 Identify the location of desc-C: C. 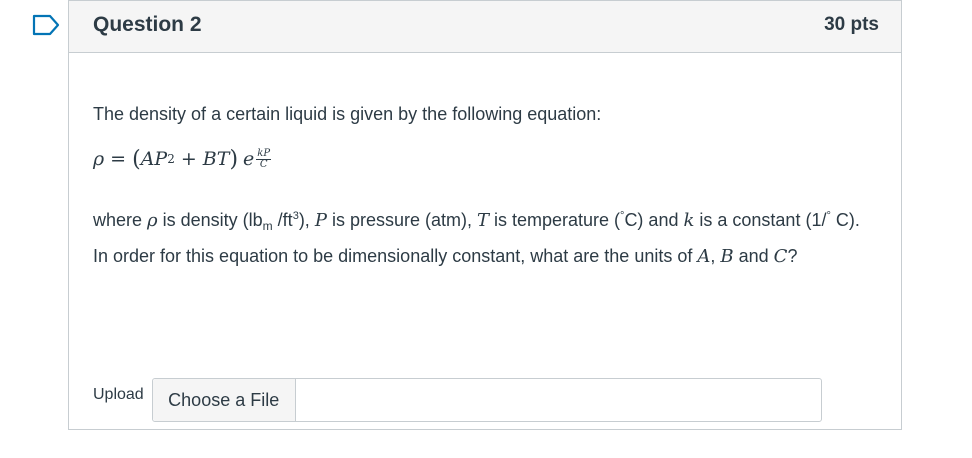
(780, 256).